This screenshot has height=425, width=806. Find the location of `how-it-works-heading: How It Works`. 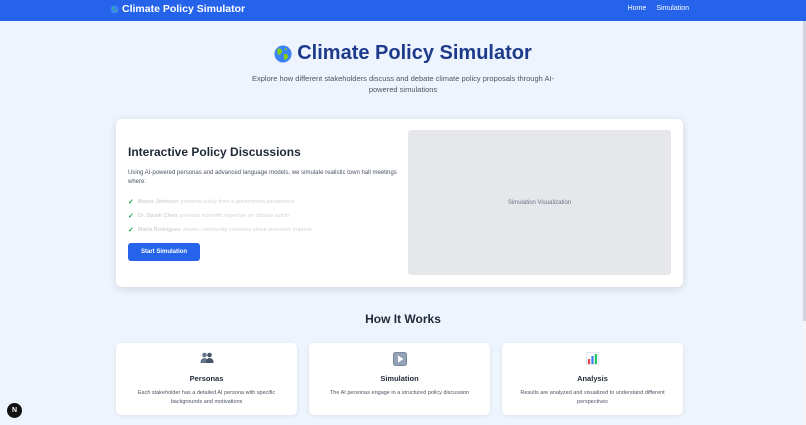

how-it-works-heading: How It Works is located at coordinates (403, 319).